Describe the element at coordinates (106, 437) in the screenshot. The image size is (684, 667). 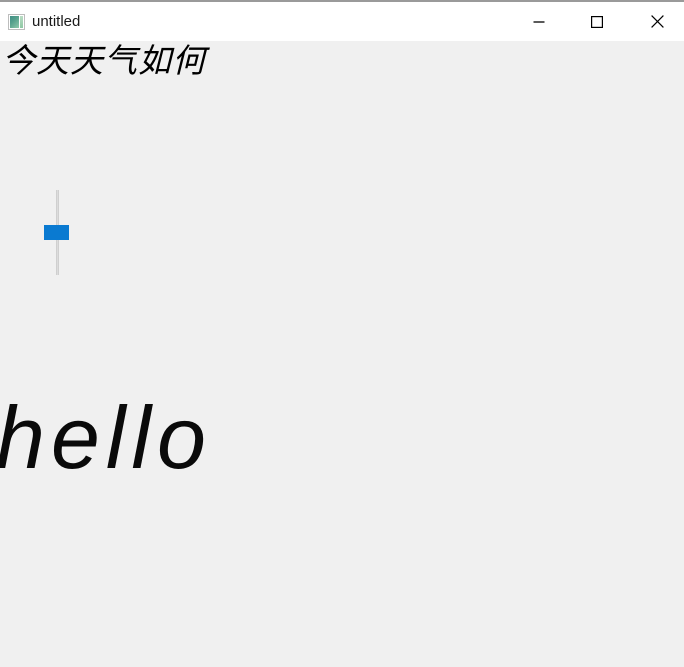
I see `hello-label: hello` at that location.